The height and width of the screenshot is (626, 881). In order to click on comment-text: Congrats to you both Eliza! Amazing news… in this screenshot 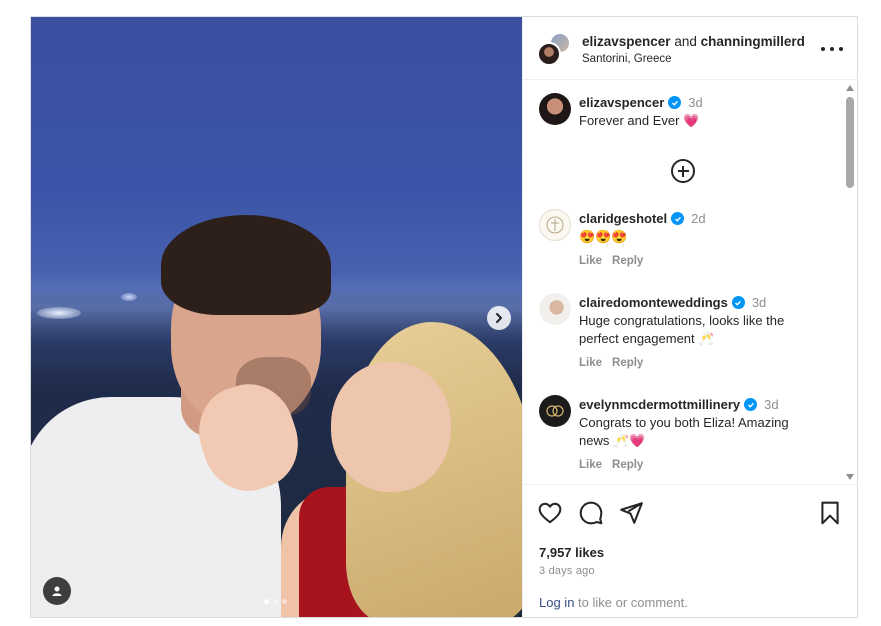, I will do `click(699, 432)`.